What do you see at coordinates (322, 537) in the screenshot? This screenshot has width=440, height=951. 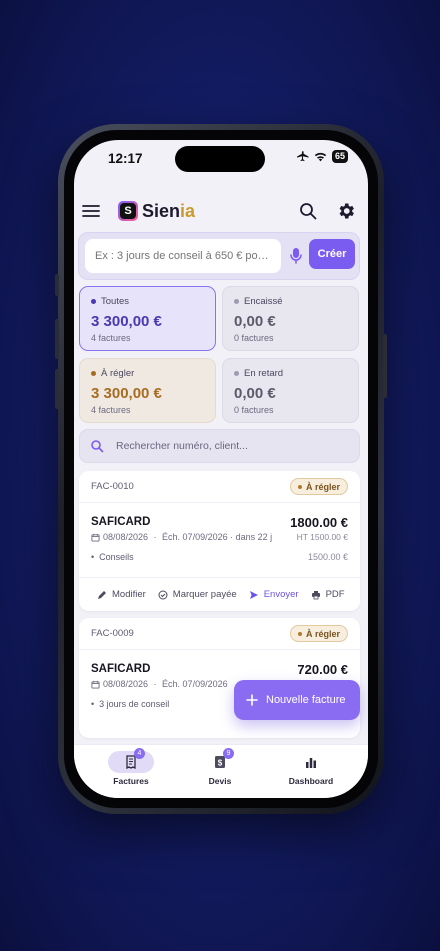 I see `invoice-ht-amount: HT 1500.00 €` at bounding box center [322, 537].